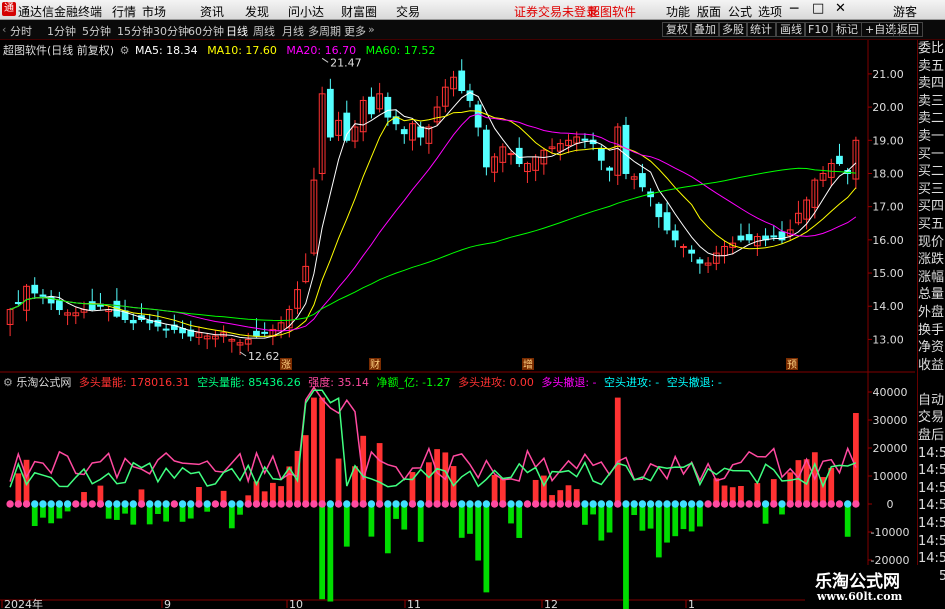 The height and width of the screenshot is (609, 945). Describe the element at coordinates (433, 434) in the screenshot. I see `strength-line` at that location.